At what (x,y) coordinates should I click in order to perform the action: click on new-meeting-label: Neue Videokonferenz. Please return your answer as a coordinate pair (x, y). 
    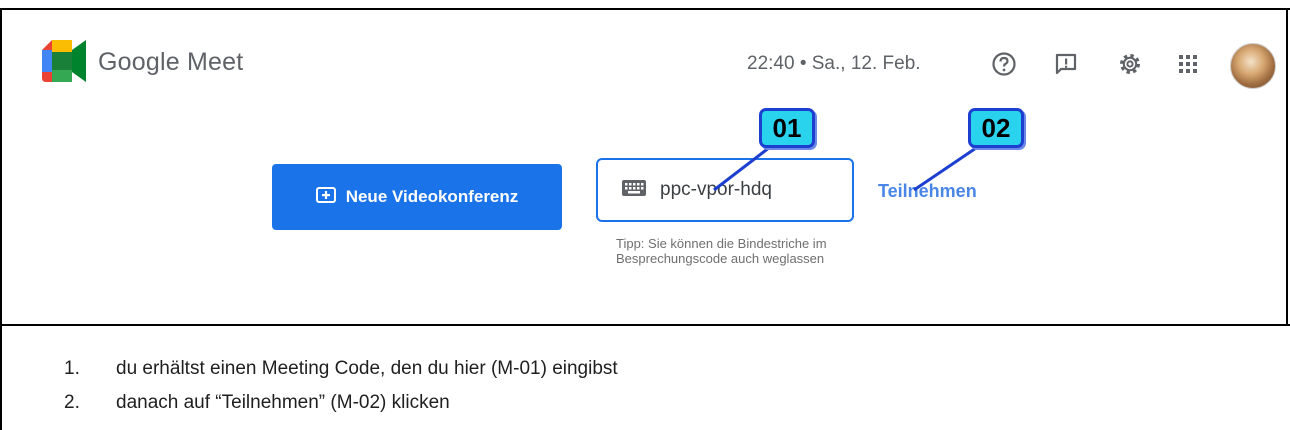
    Looking at the image, I should click on (432, 196).